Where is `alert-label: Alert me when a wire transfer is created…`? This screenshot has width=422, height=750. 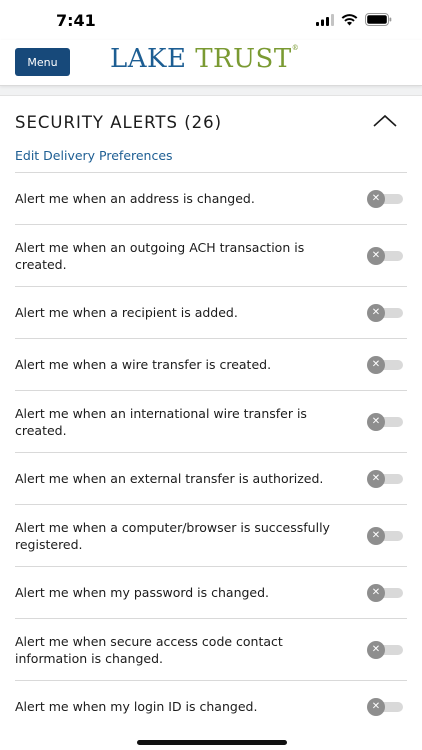
alert-label: Alert me when a wire transfer is created… is located at coordinates (143, 364).